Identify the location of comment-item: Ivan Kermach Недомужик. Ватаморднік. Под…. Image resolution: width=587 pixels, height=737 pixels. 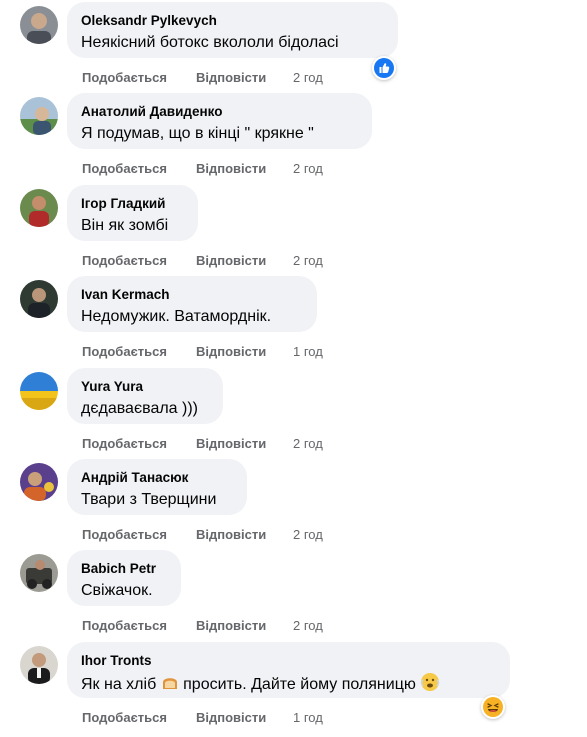
(293, 320).